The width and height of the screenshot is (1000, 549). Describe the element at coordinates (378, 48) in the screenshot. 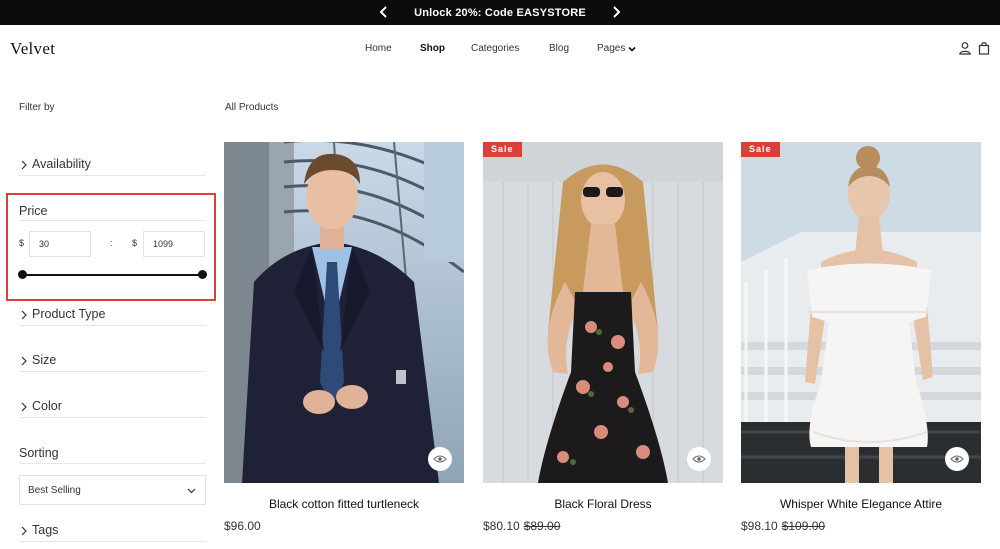

I see `nav-home: Home` at that location.